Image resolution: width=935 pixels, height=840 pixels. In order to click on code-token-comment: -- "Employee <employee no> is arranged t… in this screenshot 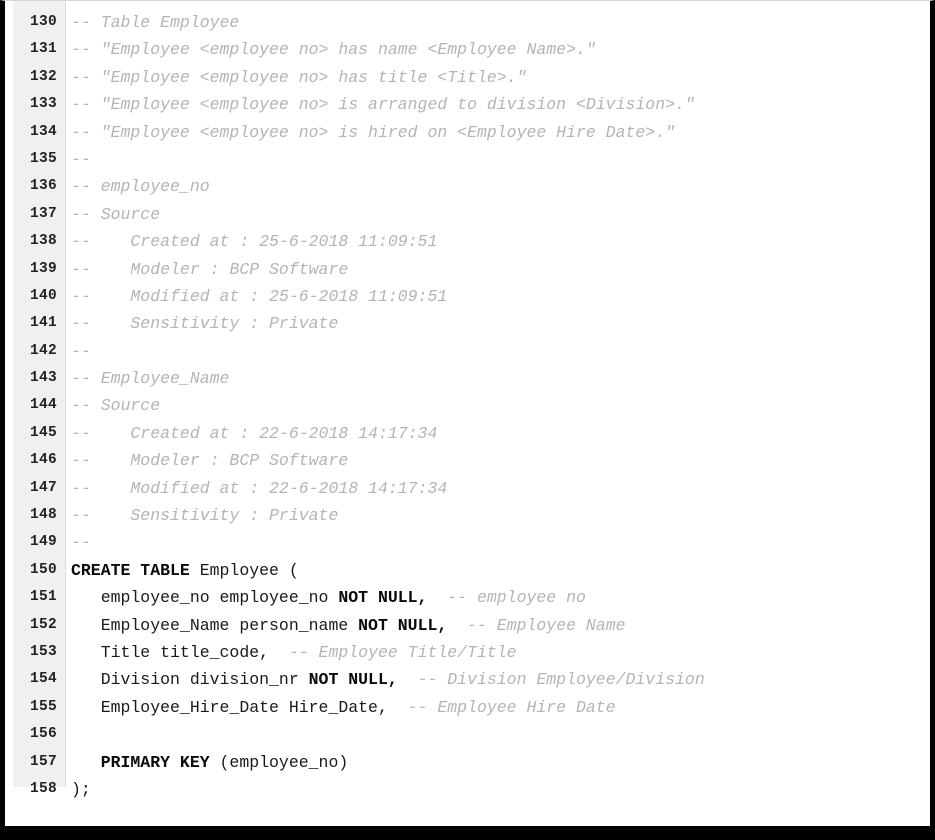, I will do `click(383, 105)`.